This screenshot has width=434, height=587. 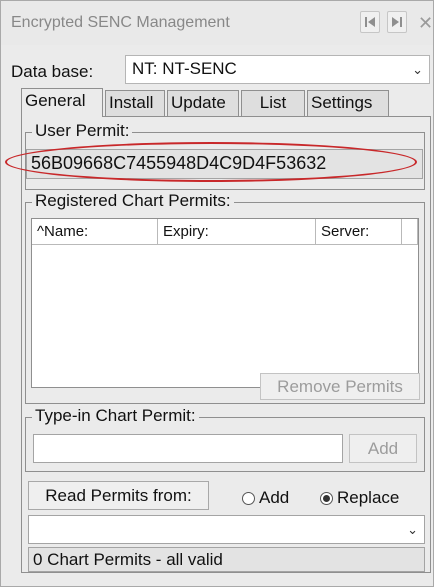 I want to click on tab-list: List, so click(x=273, y=103).